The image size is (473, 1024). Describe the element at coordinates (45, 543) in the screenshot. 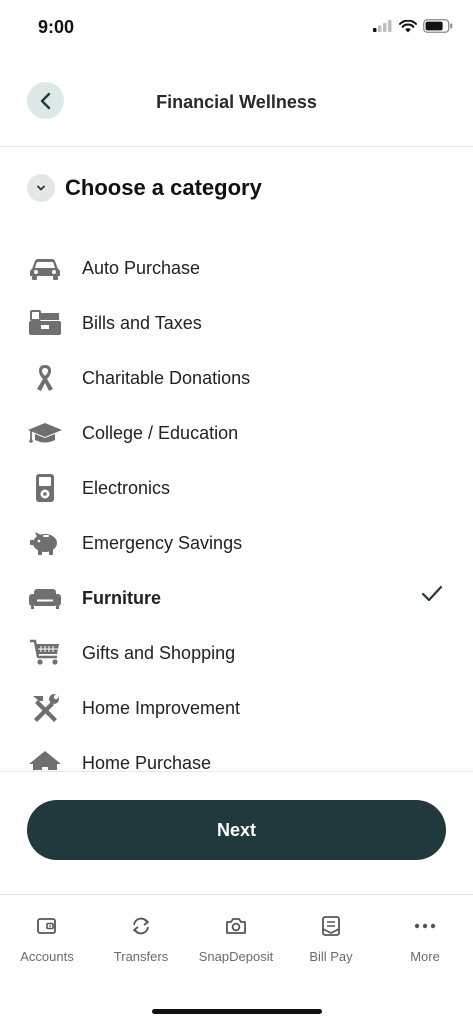

I see `piggy-bank-icon` at that location.